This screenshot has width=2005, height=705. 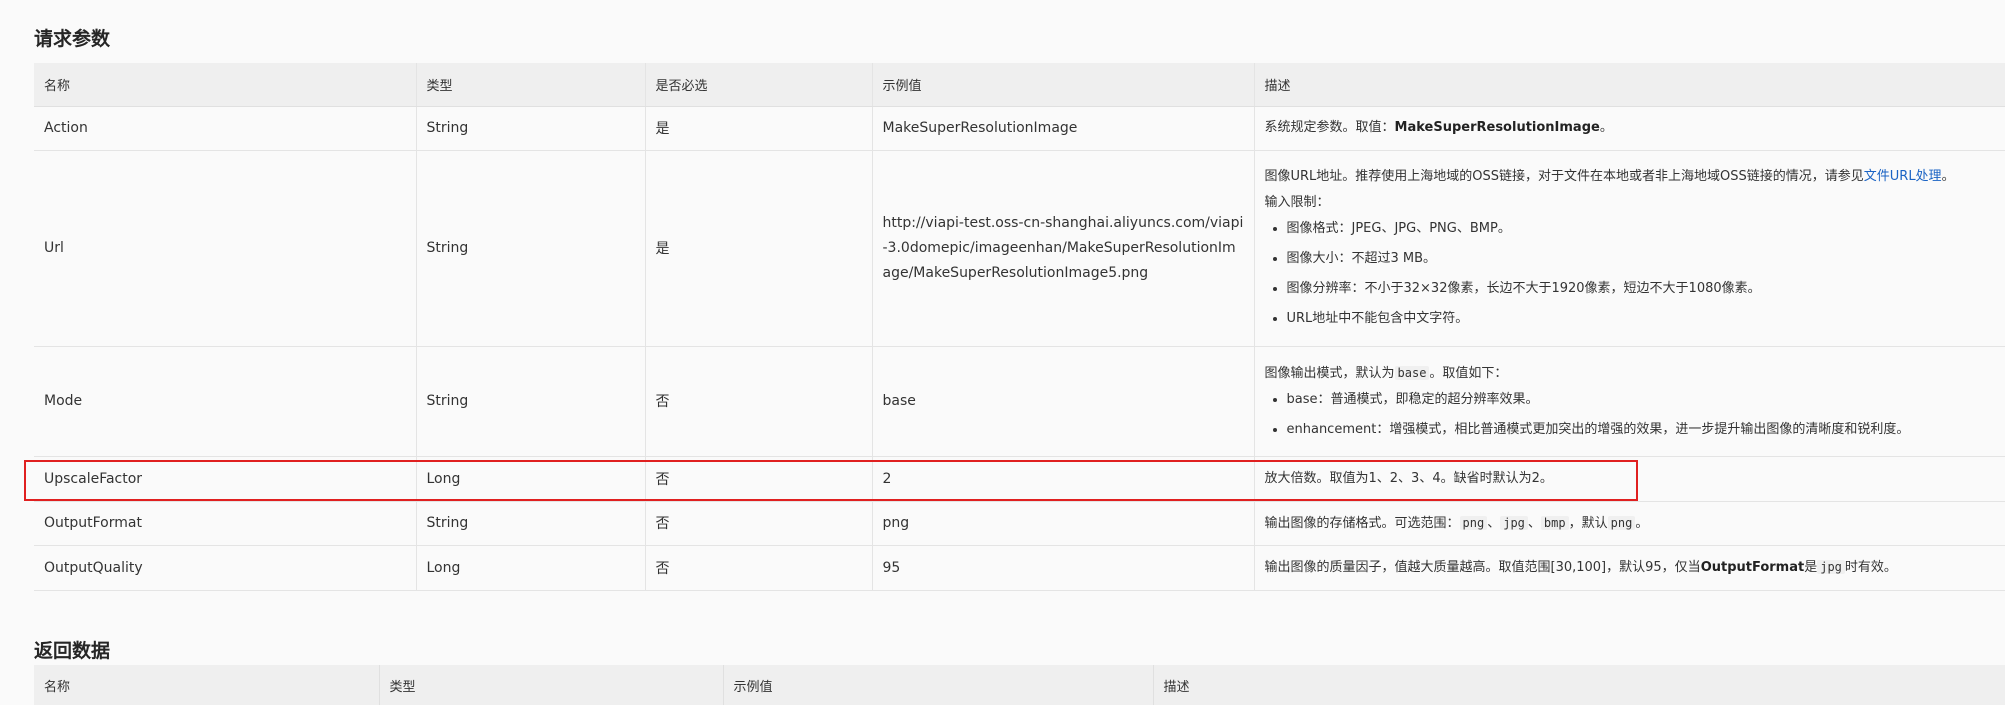 I want to click on table-header-row: 名称 类型 是否必选 示例值 描述, so click(x=1019, y=85).